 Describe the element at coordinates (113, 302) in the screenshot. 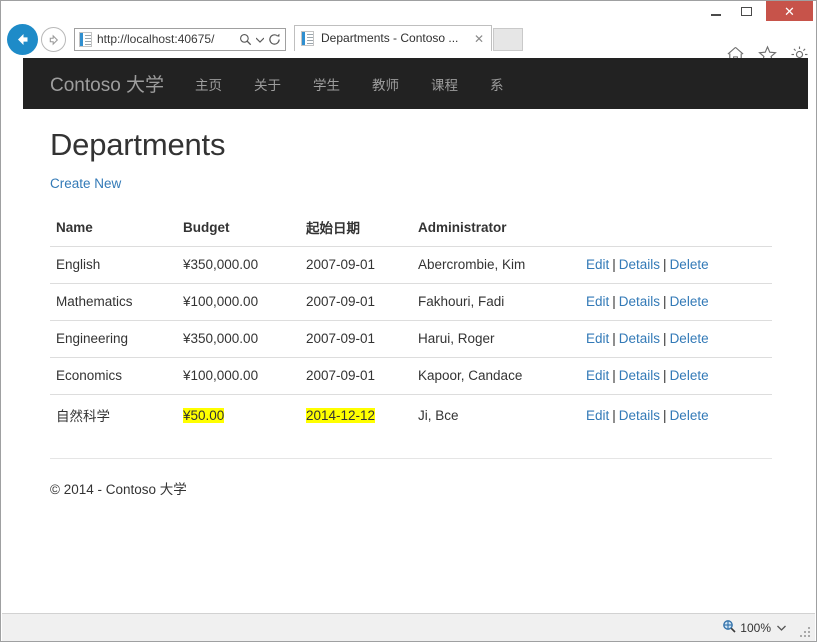

I see `cell-name: Mathematics` at that location.